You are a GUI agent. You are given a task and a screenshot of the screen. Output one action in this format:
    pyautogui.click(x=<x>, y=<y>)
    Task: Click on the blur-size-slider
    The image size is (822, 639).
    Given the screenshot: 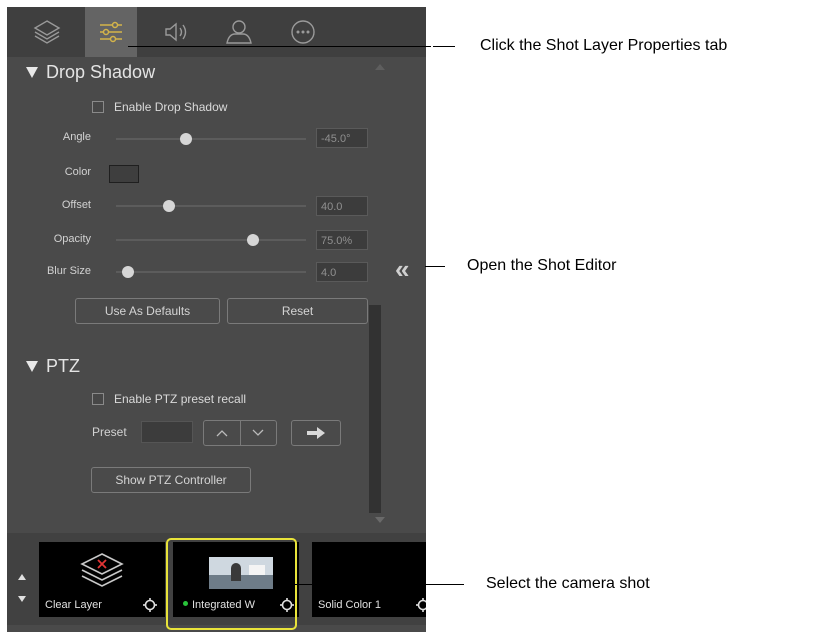 What is the action you would take?
    pyautogui.click(x=211, y=272)
    